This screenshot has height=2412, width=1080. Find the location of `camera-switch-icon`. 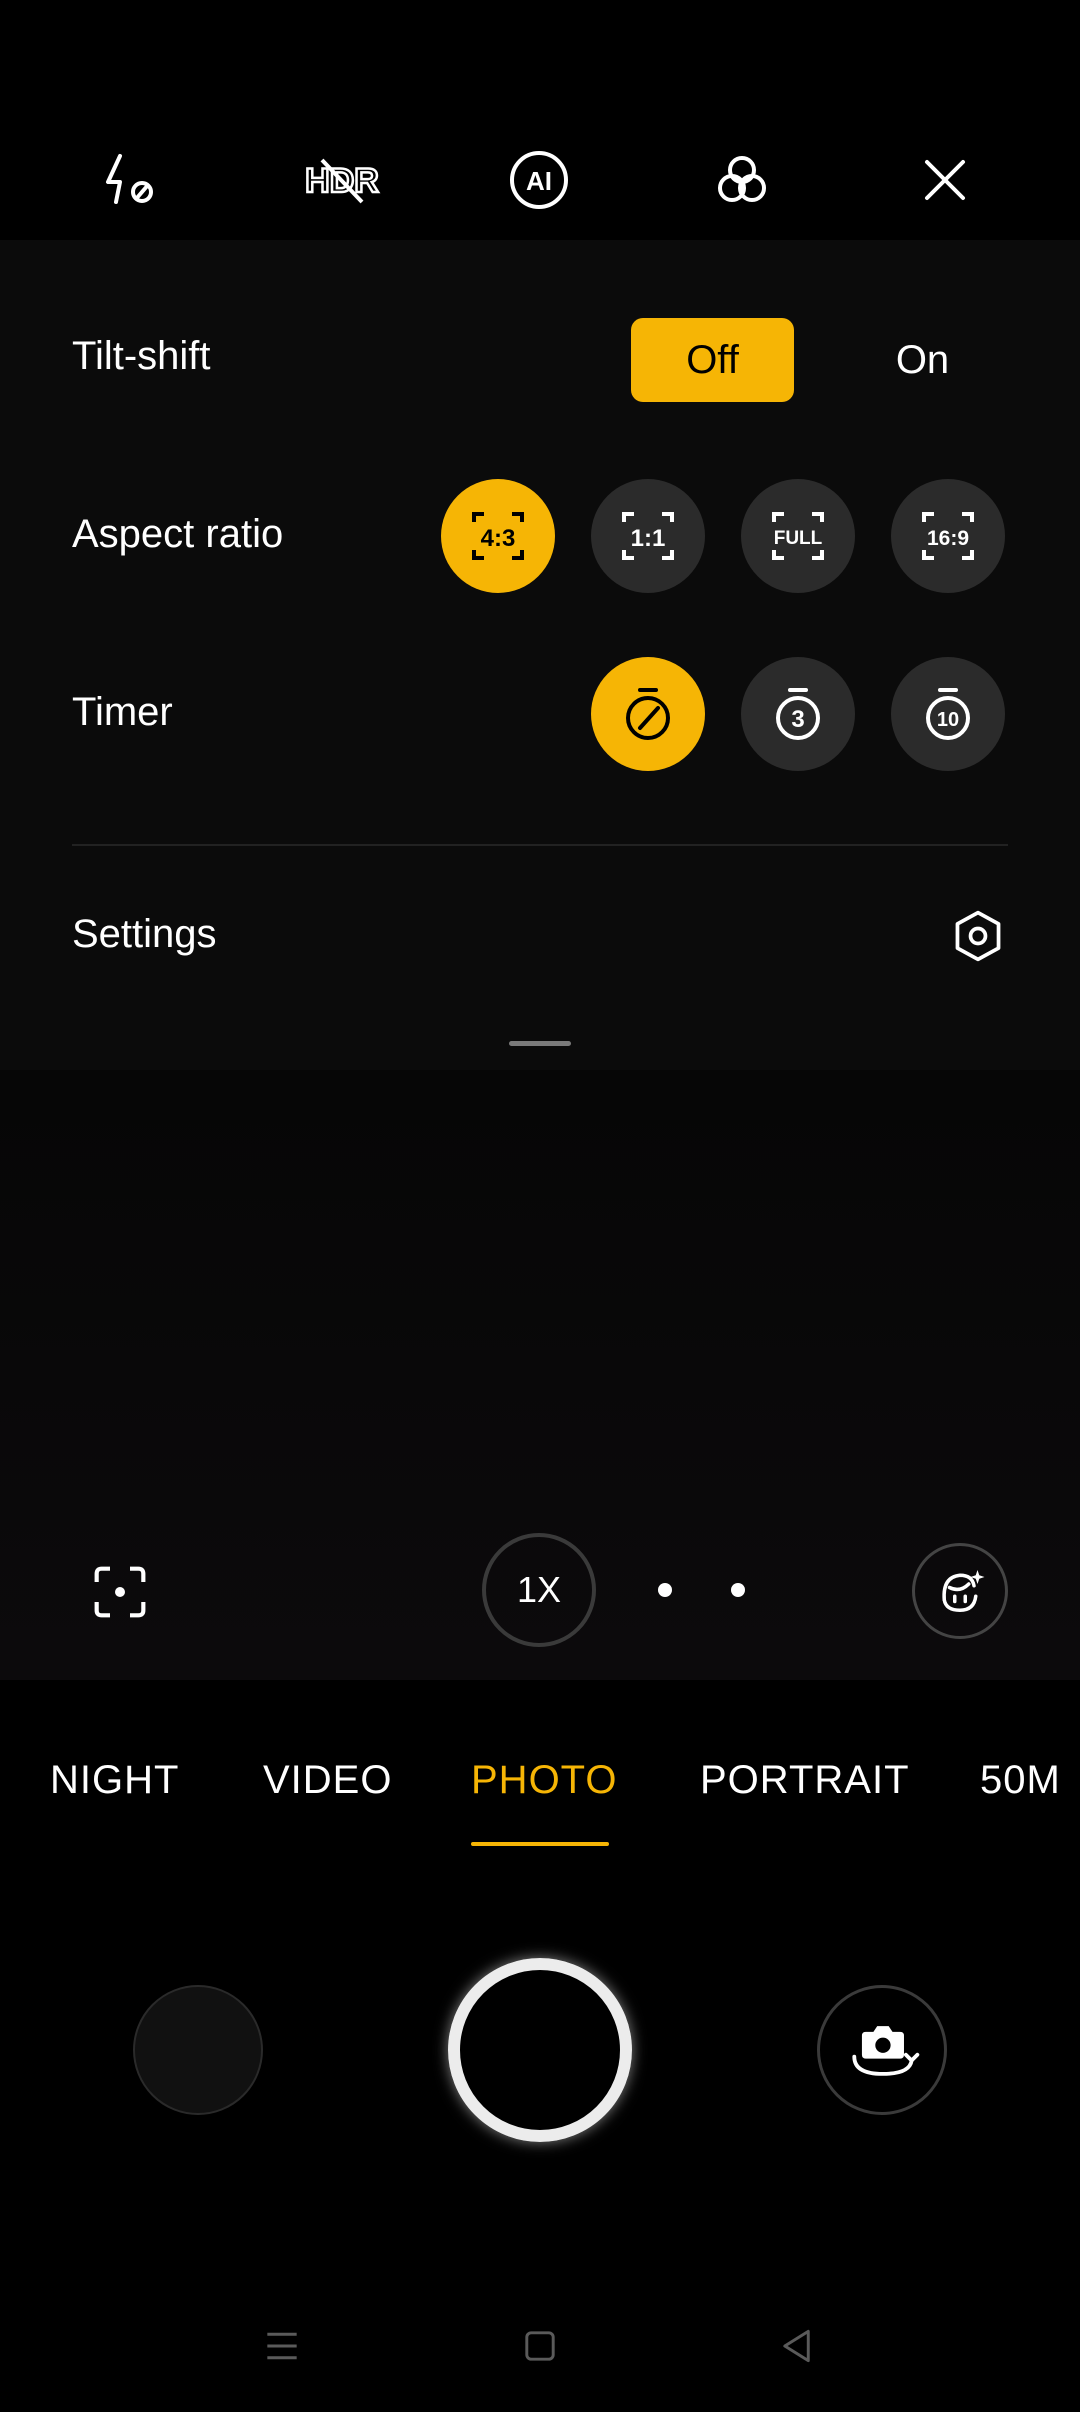

camera-switch-icon is located at coordinates (886, 2051).